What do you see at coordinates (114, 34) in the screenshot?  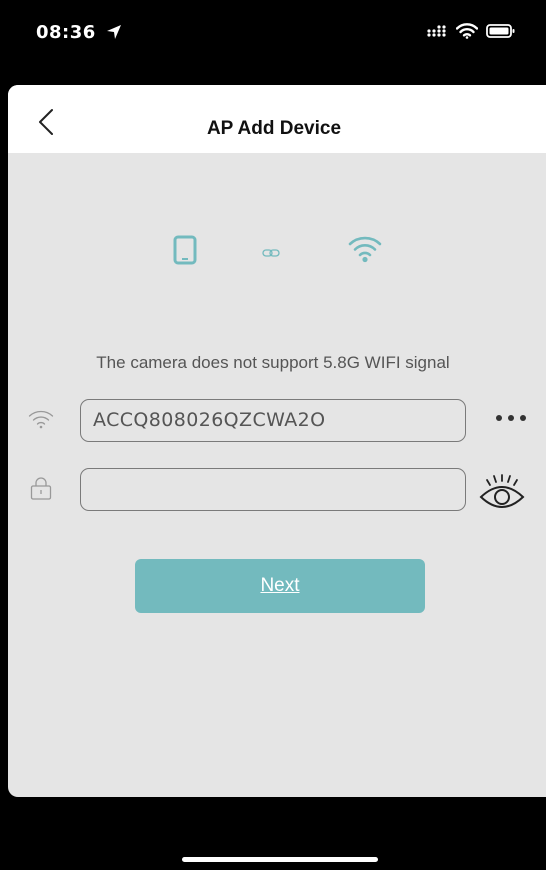 I see `location-arrow-icon` at bounding box center [114, 34].